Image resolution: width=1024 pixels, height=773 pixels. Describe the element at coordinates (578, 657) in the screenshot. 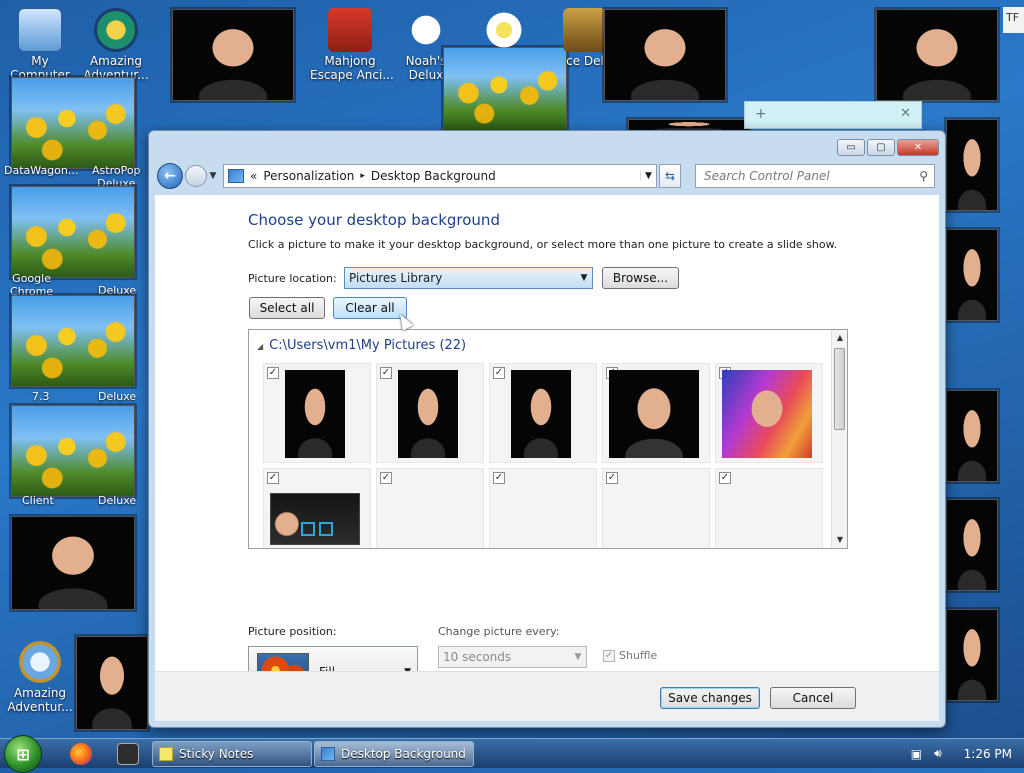

I see `chevron-down-icon: ▼` at that location.